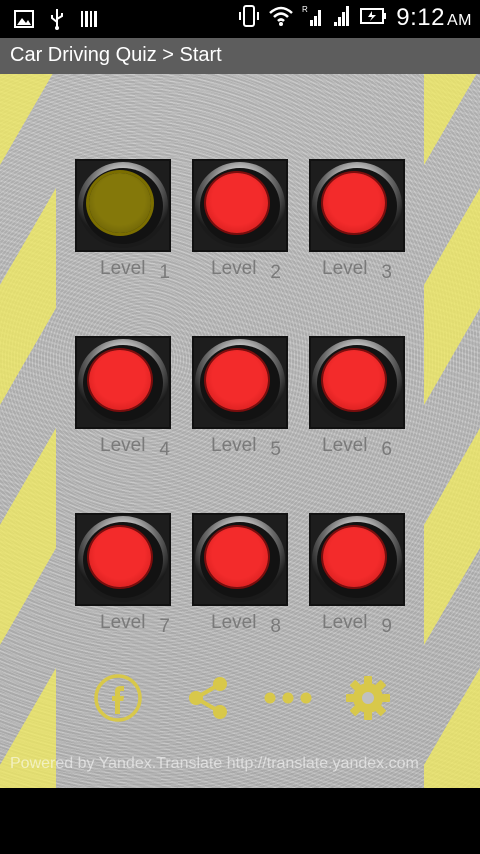  I want to click on level-9-button, so click(357, 559).